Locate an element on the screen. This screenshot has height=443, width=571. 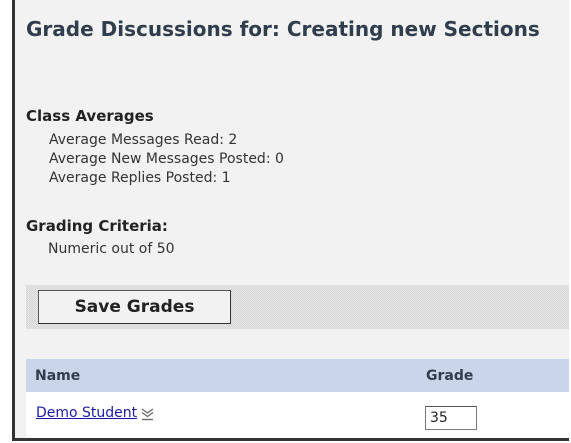
grading-criteria-value: Numeric out of 50 is located at coordinates (111, 249).